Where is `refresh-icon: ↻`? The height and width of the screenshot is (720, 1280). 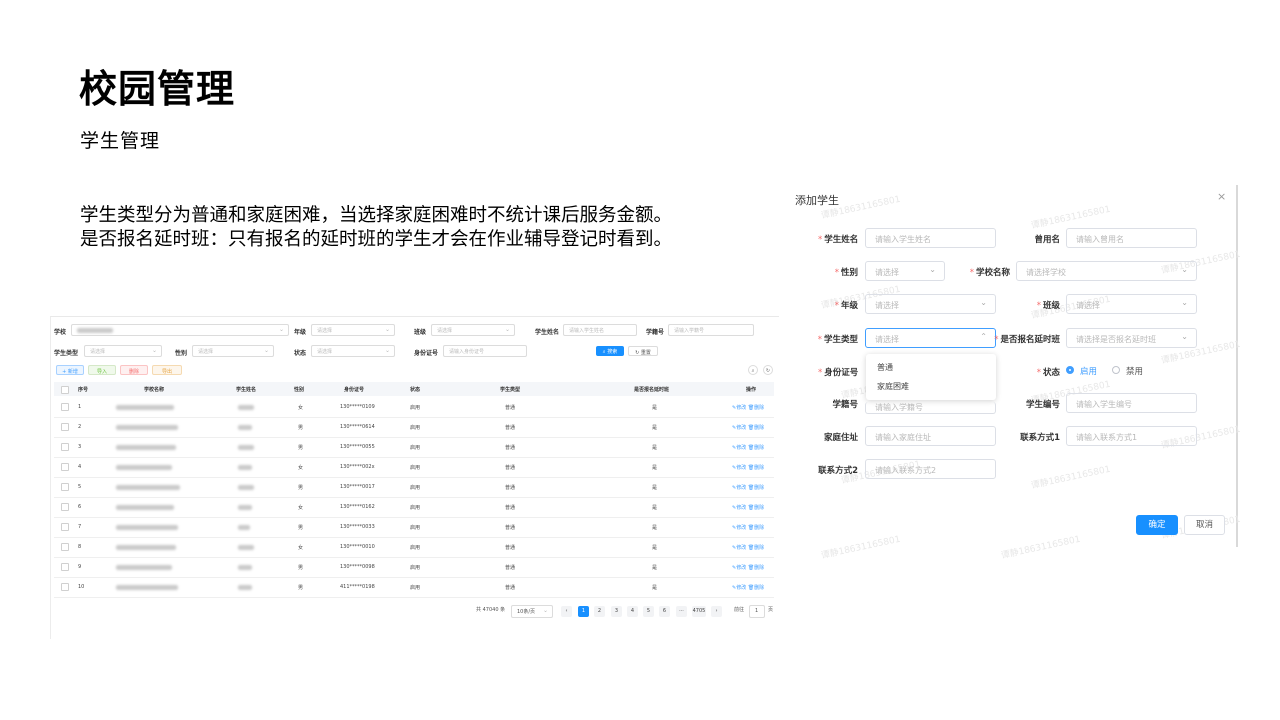
refresh-icon: ↻ is located at coordinates (768, 370).